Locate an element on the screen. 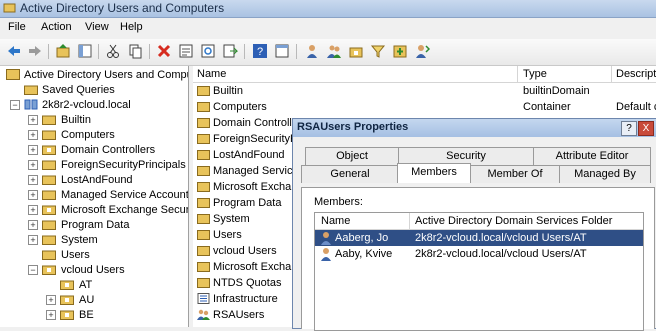 The height and width of the screenshot is (331, 656). list-cell-name: NTDS Quotas is located at coordinates (247, 283).